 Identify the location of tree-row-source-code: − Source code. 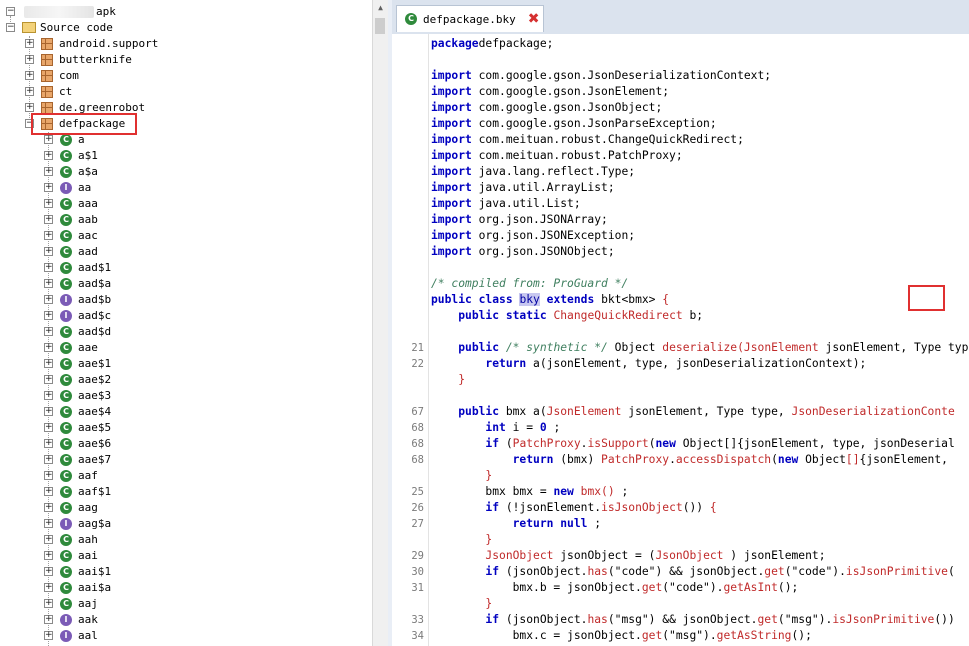
(186, 28).